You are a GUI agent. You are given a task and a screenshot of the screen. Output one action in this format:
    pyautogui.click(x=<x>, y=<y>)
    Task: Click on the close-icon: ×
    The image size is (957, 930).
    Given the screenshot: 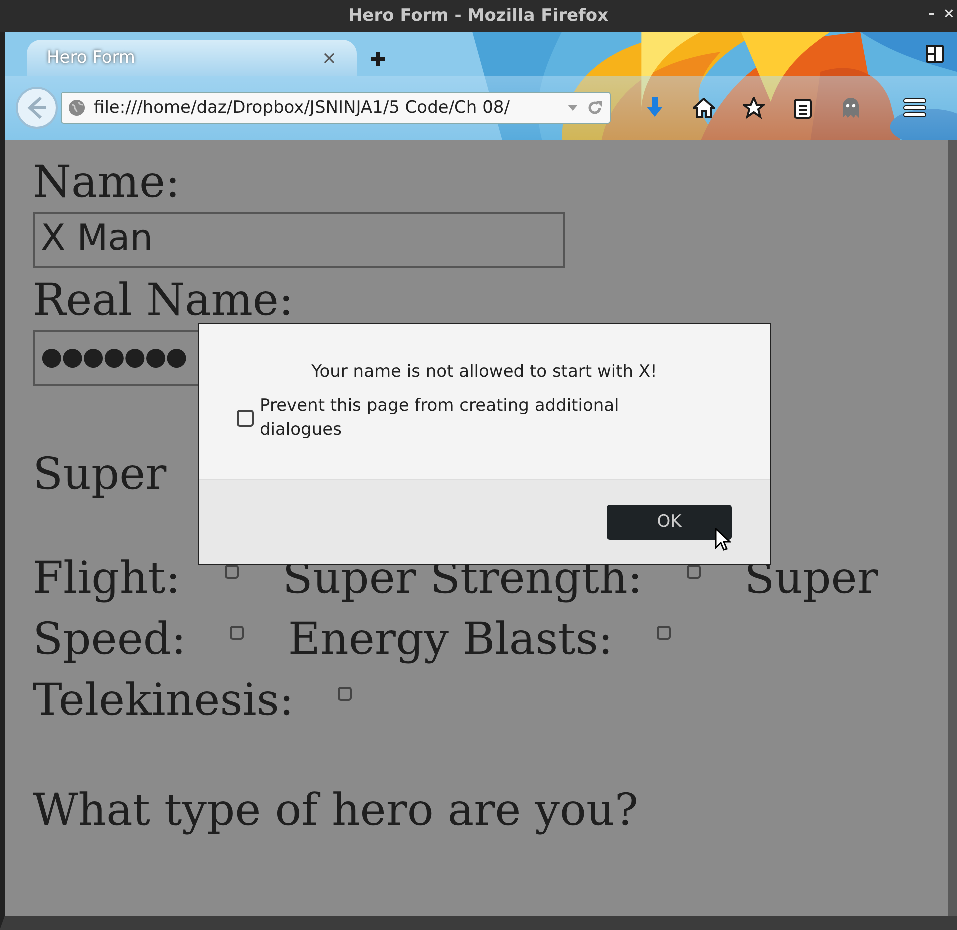 What is the action you would take?
    pyautogui.click(x=329, y=58)
    